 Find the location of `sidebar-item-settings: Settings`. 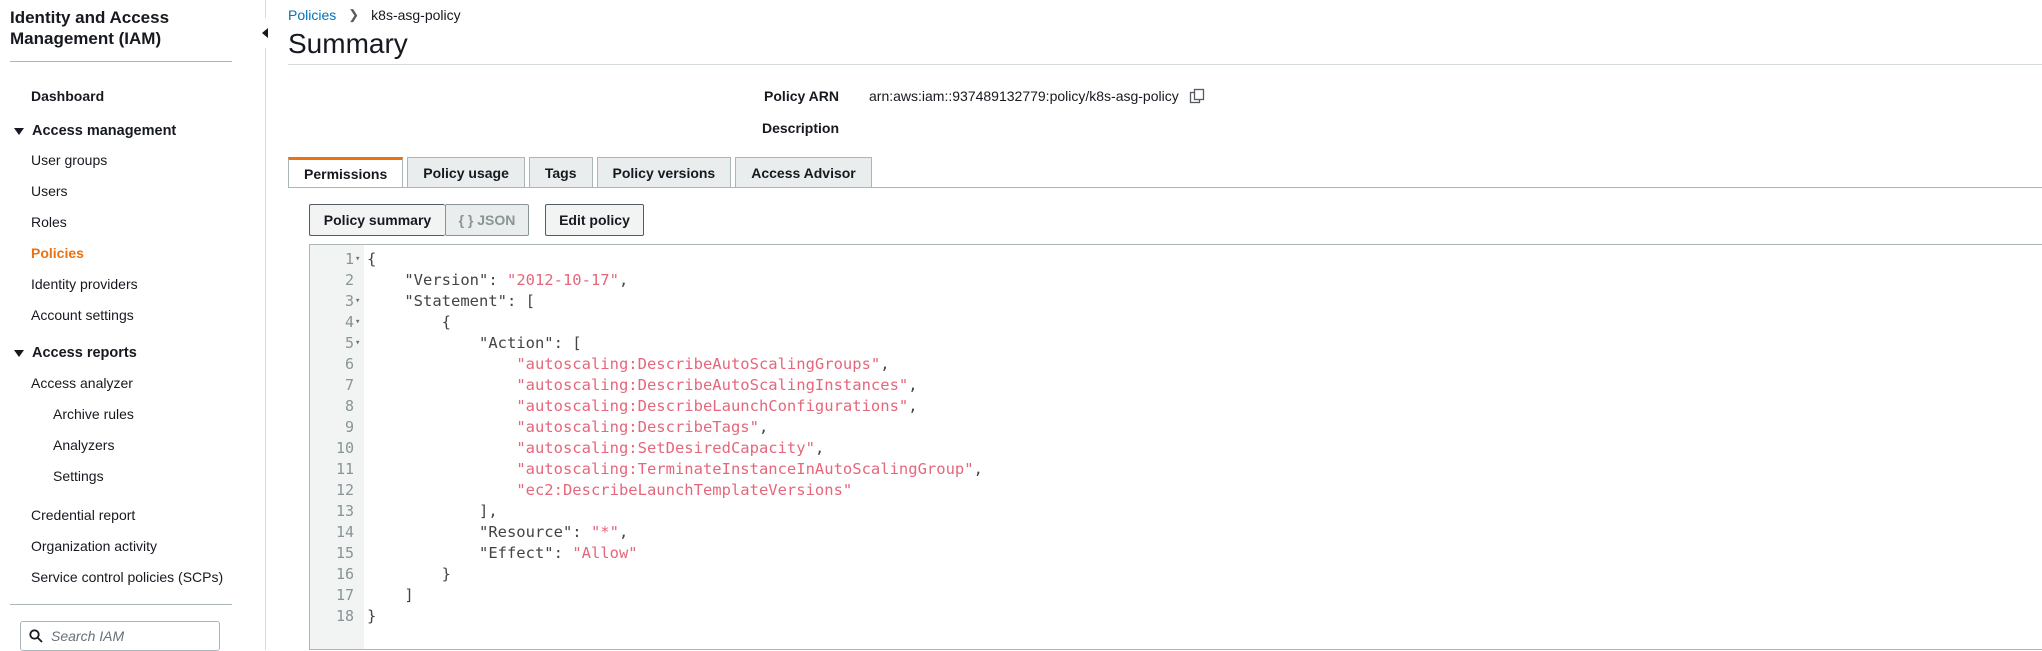

sidebar-item-settings: Settings is located at coordinates (78, 476).